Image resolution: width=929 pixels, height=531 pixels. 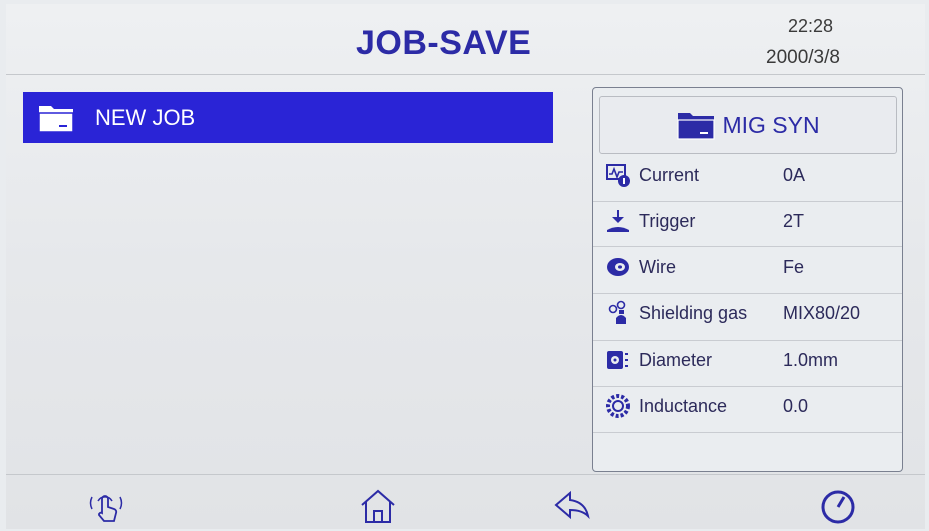 What do you see at coordinates (145, 117) in the screenshot?
I see `job-label: NEW JOB` at bounding box center [145, 117].